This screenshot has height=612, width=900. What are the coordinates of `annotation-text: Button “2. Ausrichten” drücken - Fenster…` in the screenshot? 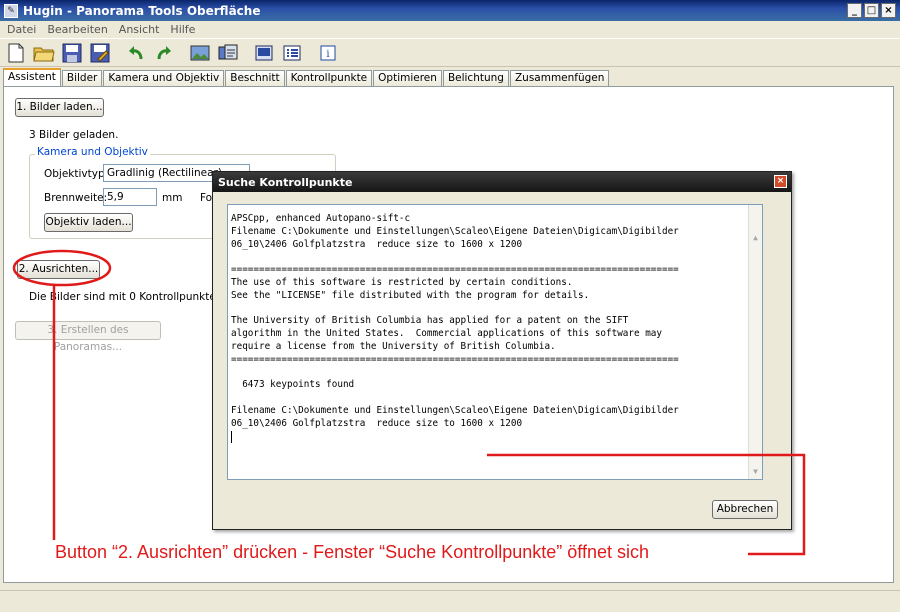 It's located at (352, 552).